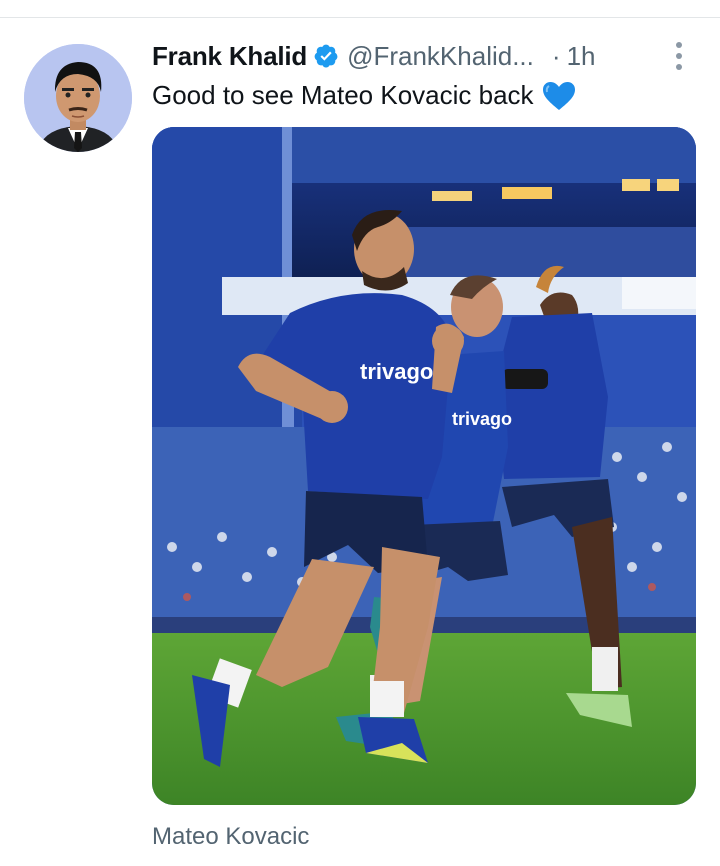 The height and width of the screenshot is (866, 720). I want to click on timestamp: 1h, so click(581, 56).